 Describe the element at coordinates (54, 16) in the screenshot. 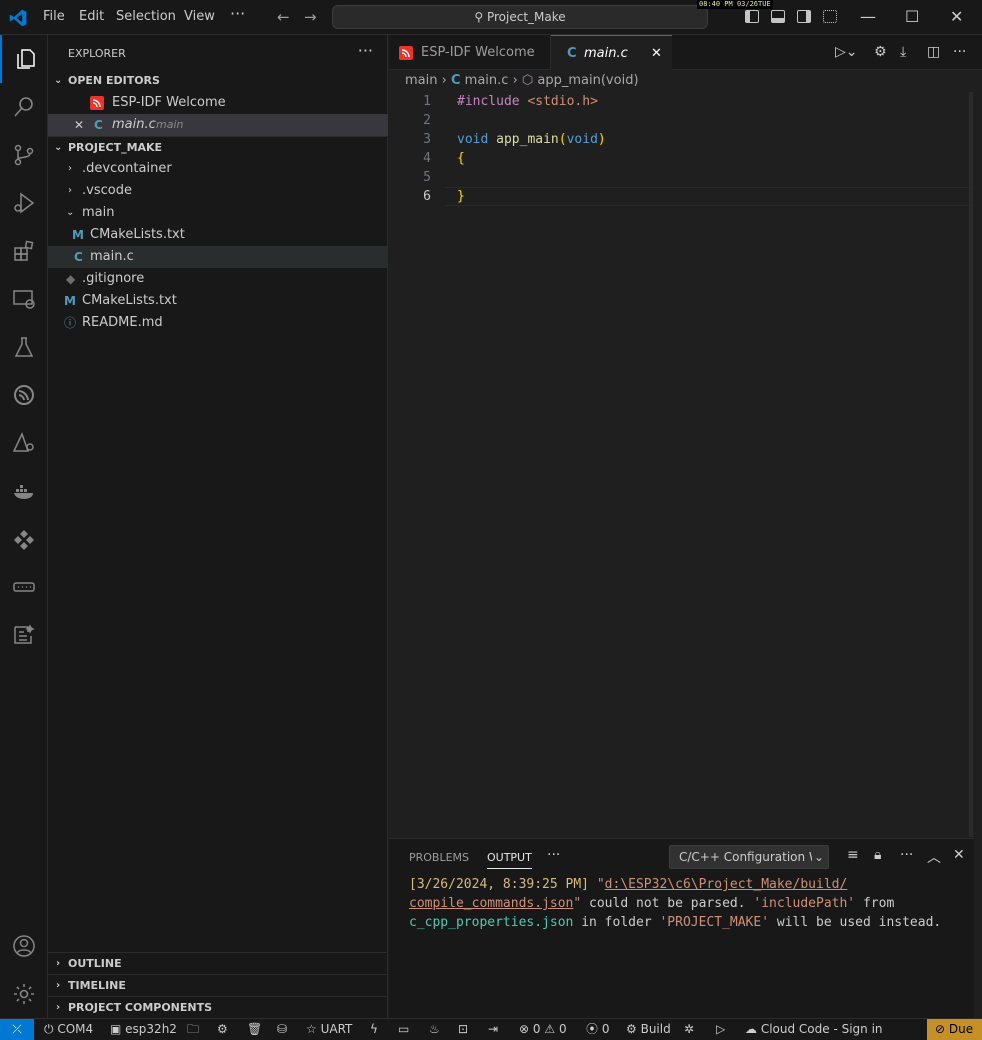

I see `menu-file: File` at that location.